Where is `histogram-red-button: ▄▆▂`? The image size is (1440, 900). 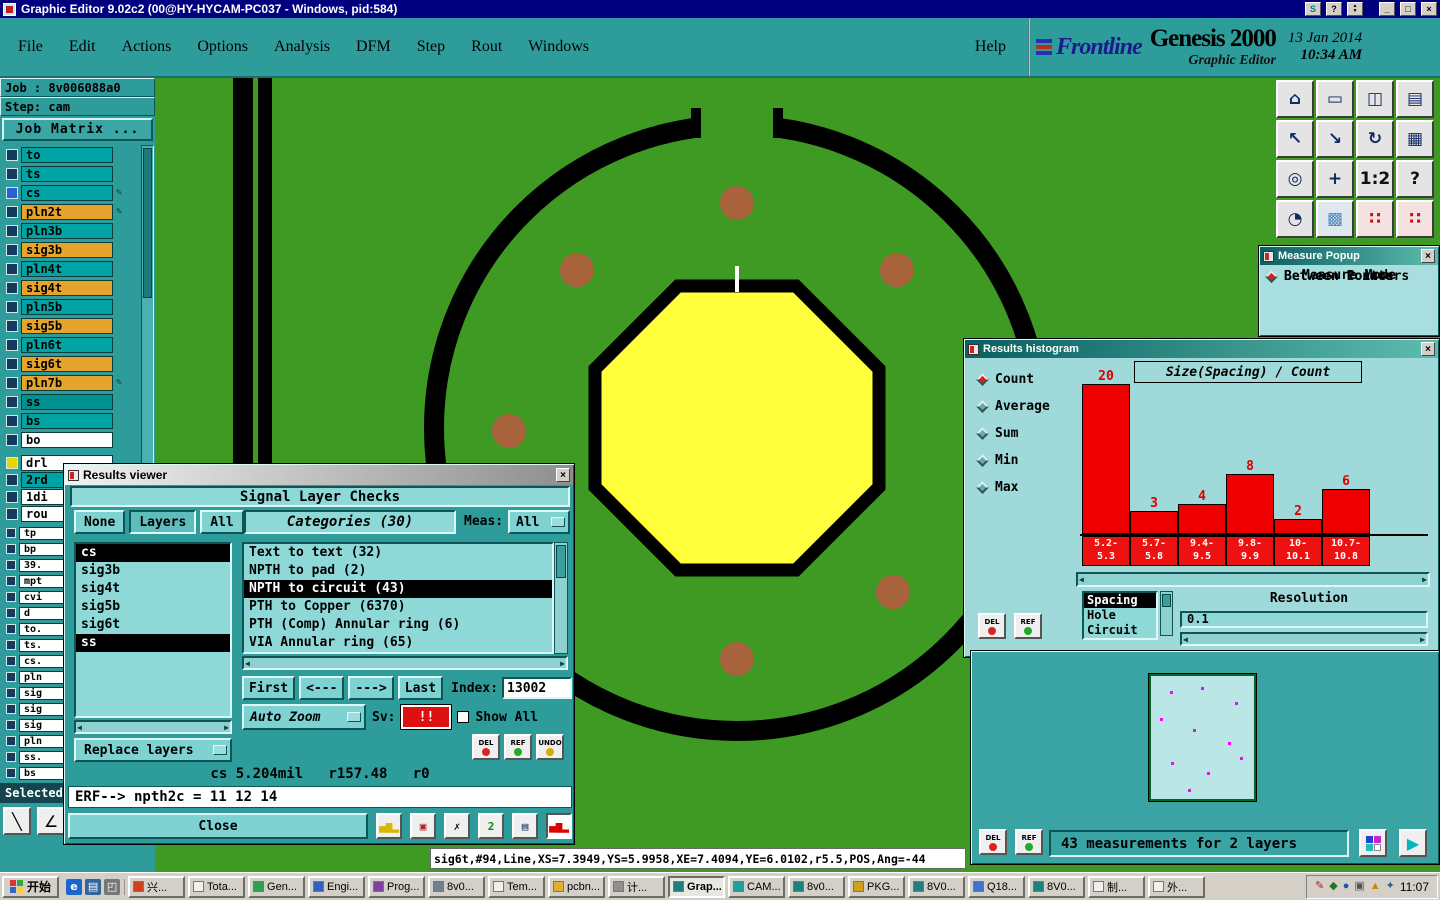 histogram-red-button: ▄▆▂ is located at coordinates (559, 826).